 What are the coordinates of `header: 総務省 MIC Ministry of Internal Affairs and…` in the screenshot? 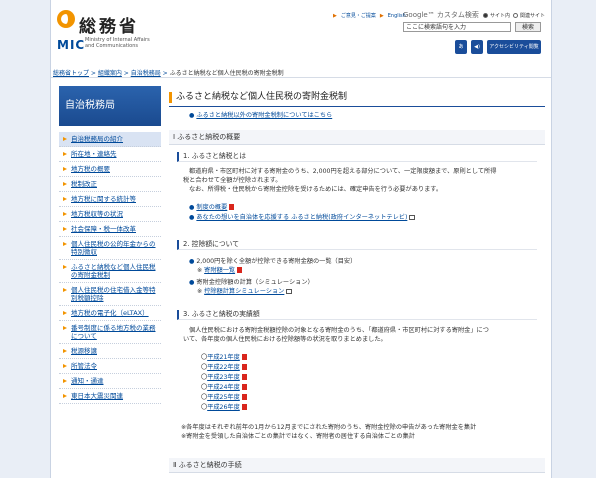 It's located at (301, 32).